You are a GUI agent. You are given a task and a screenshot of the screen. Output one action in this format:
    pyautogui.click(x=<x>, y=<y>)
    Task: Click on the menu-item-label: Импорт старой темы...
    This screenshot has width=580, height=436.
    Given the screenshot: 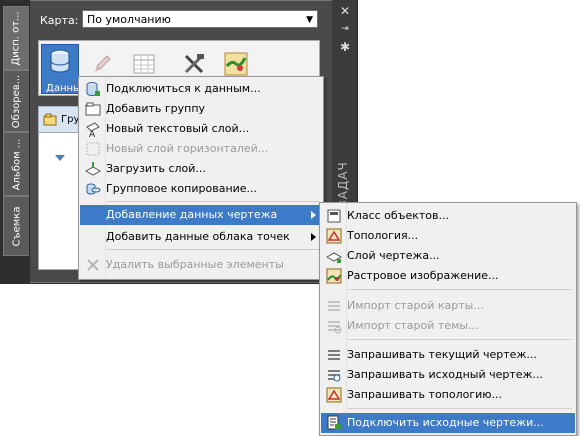 What is the action you would take?
    pyautogui.click(x=413, y=325)
    